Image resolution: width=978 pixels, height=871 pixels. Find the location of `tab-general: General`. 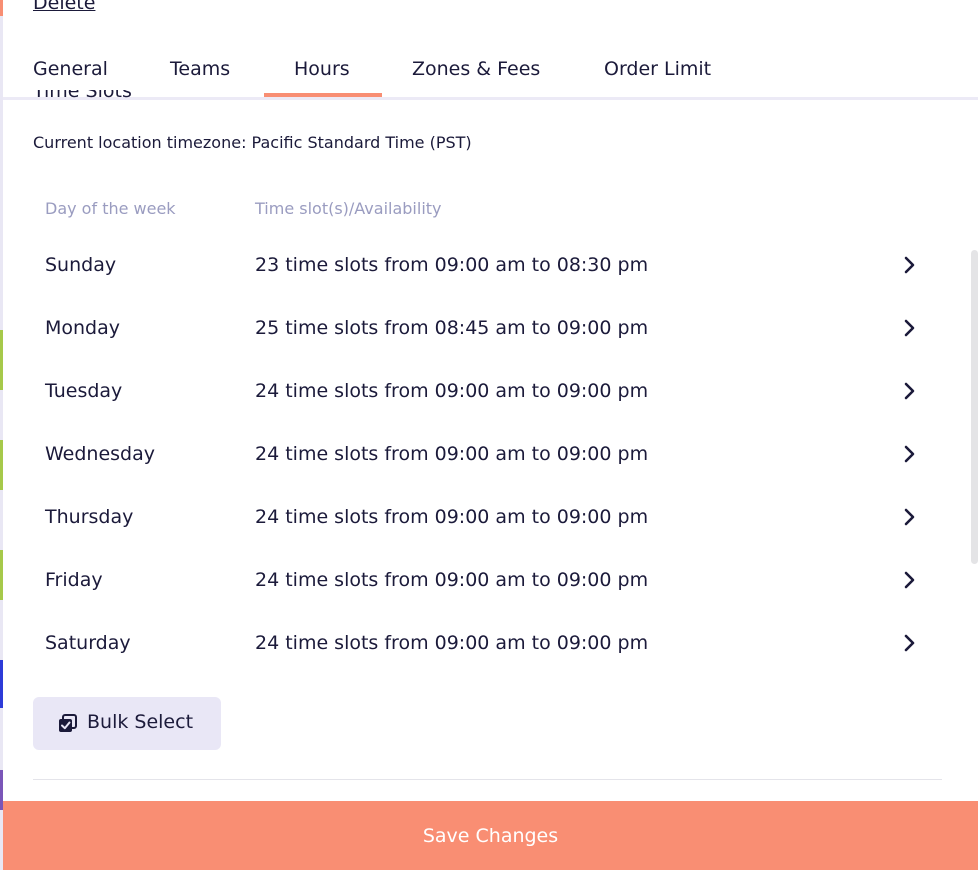

tab-general: General is located at coordinates (70, 69).